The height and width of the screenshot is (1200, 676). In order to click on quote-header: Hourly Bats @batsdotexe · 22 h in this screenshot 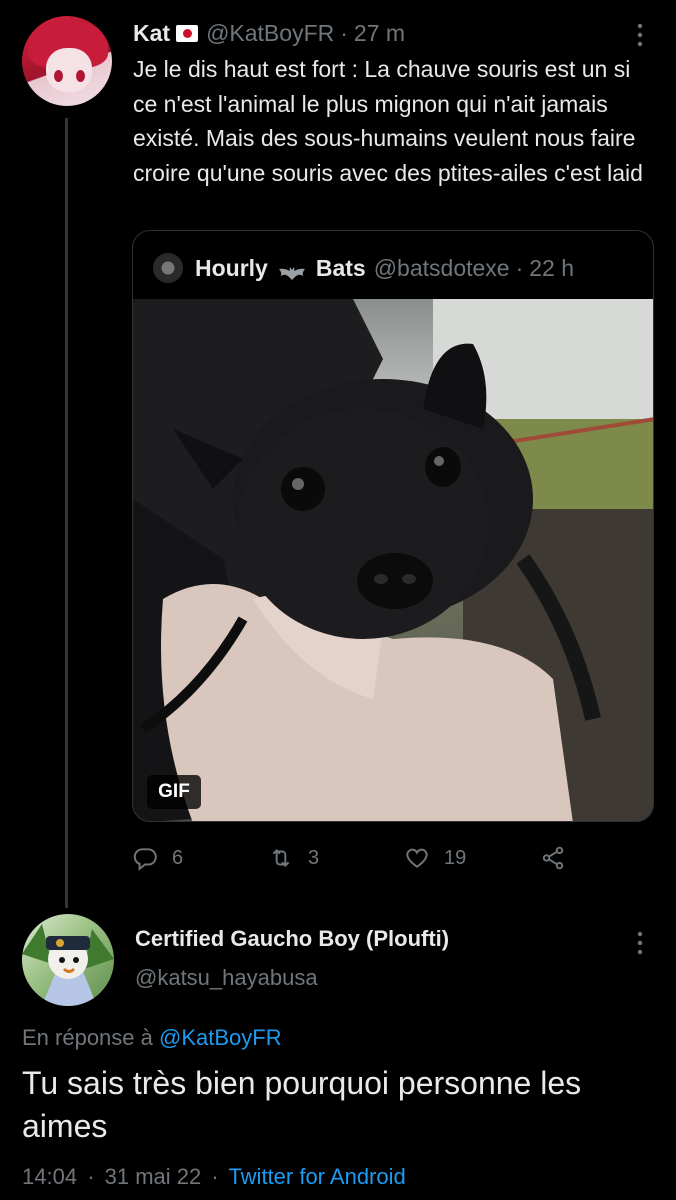, I will do `click(363, 268)`.